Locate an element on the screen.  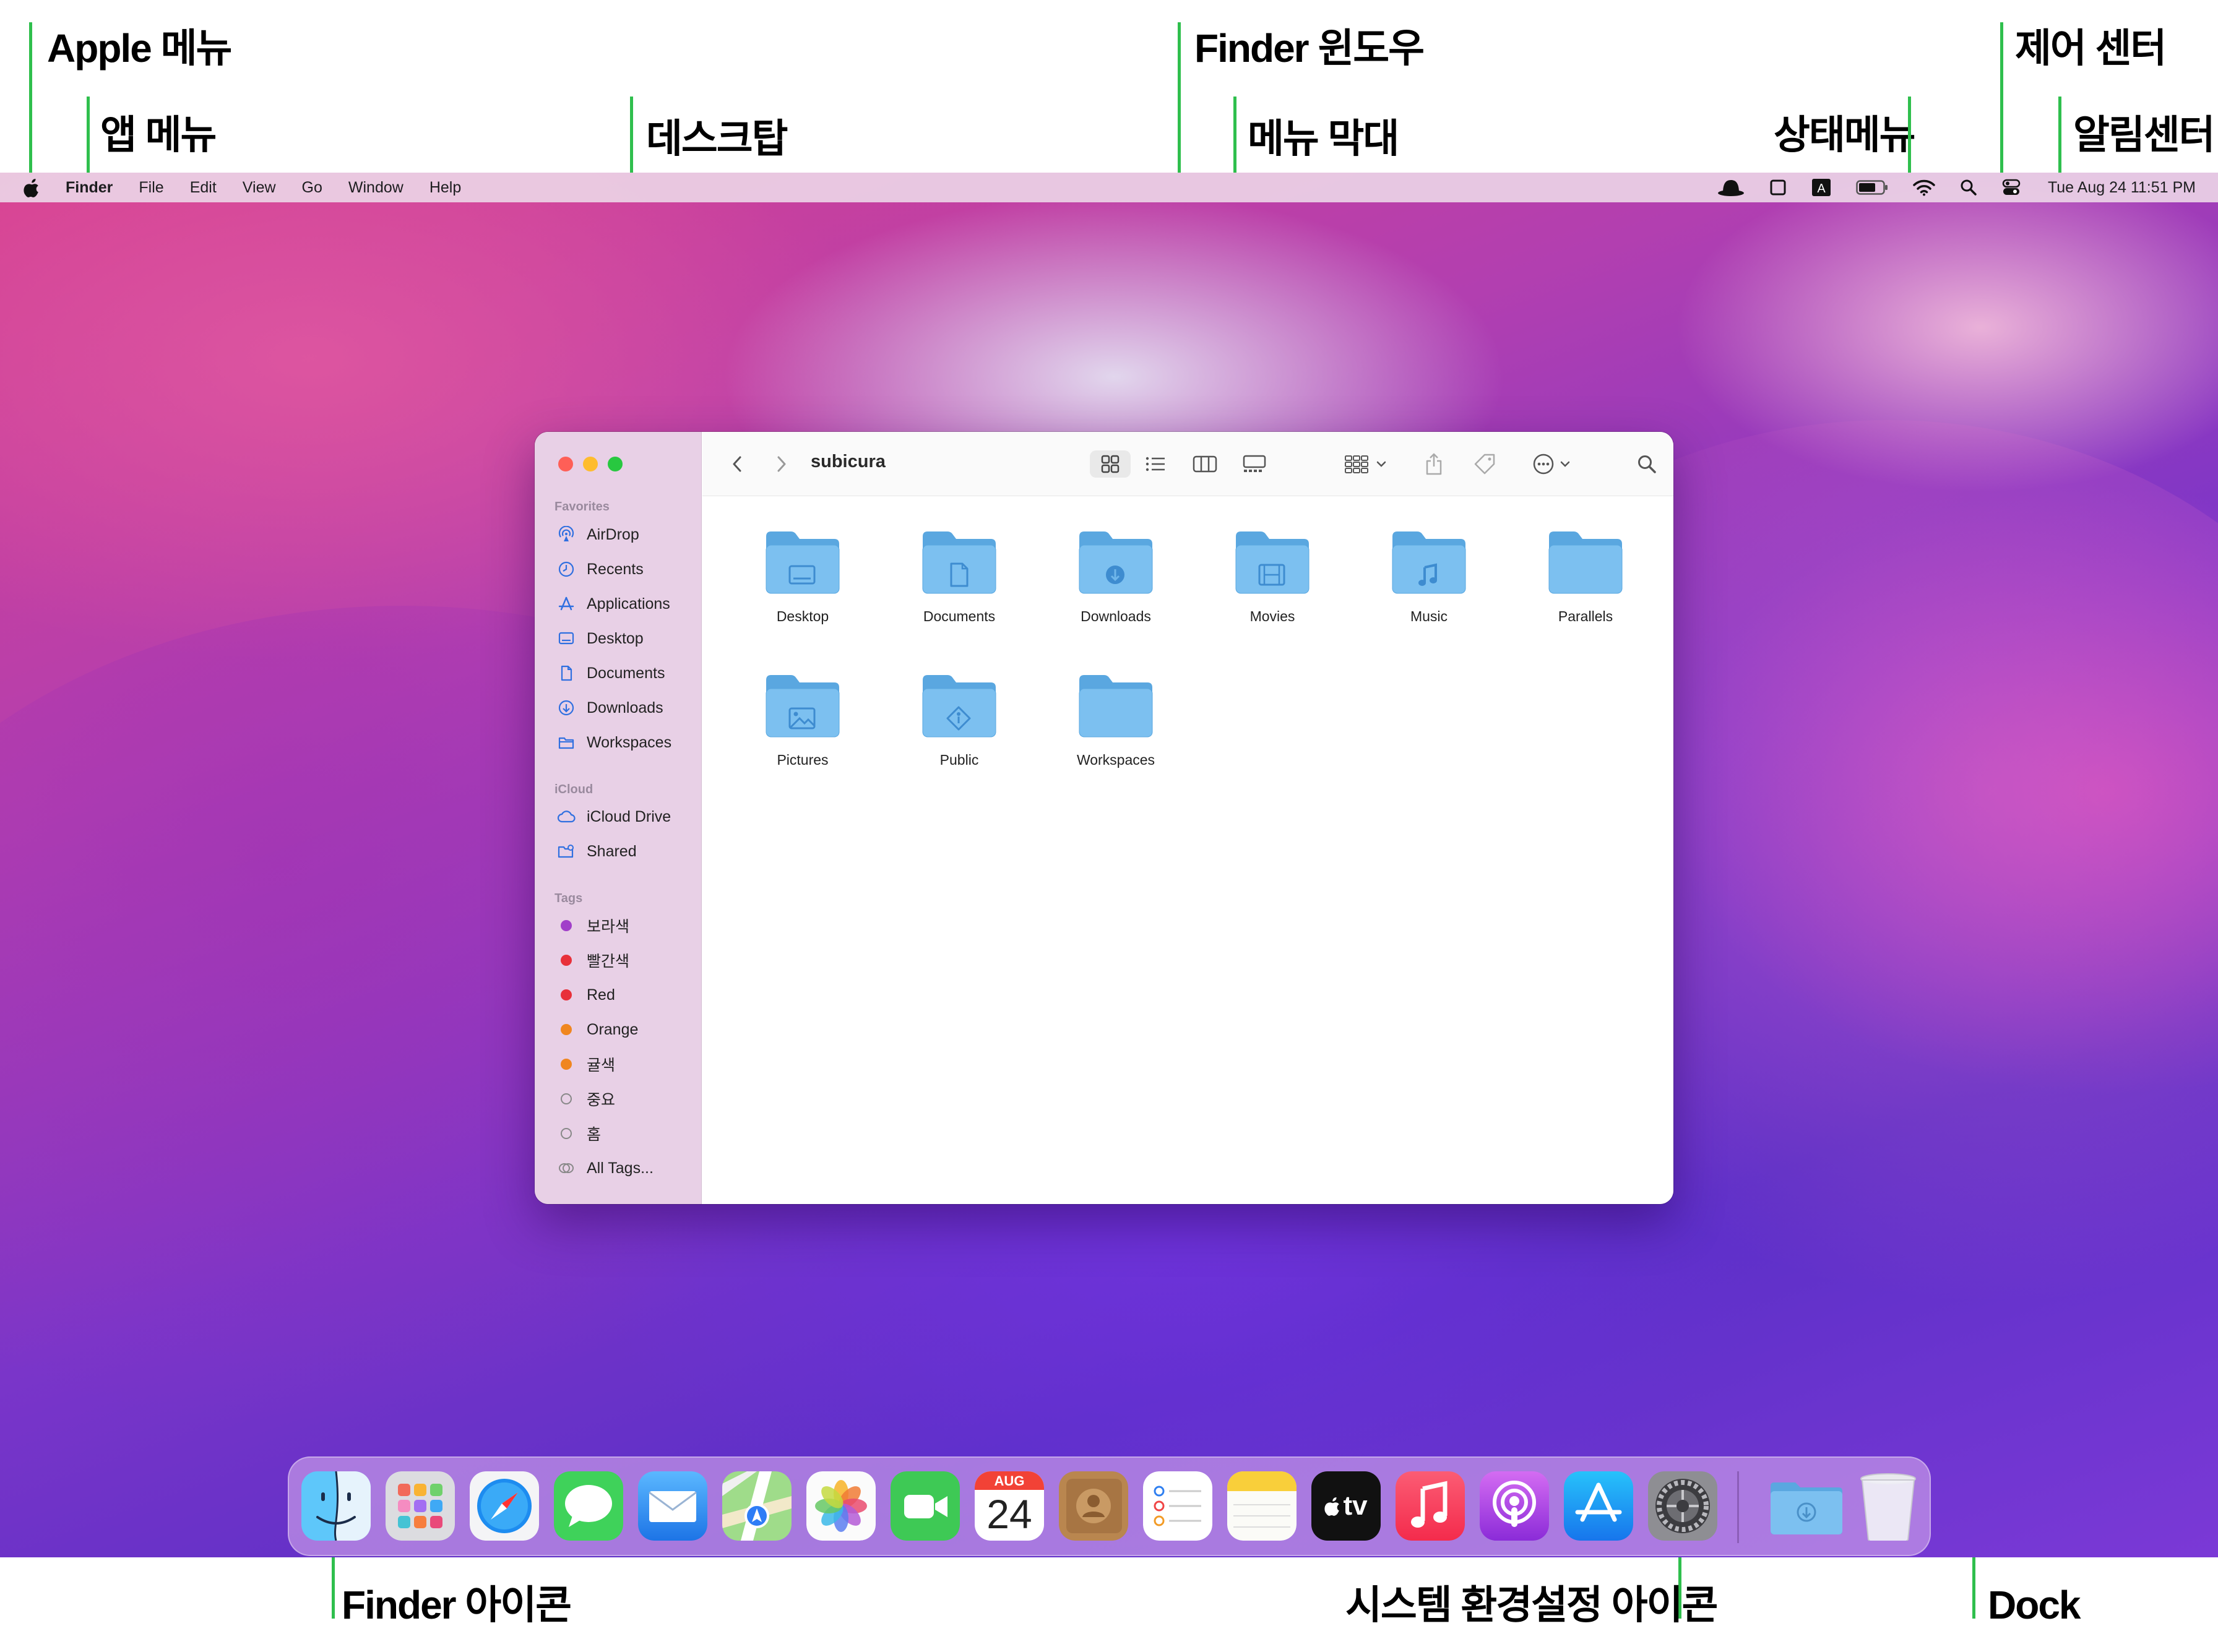
list-view-button is located at coordinates (1155, 464).